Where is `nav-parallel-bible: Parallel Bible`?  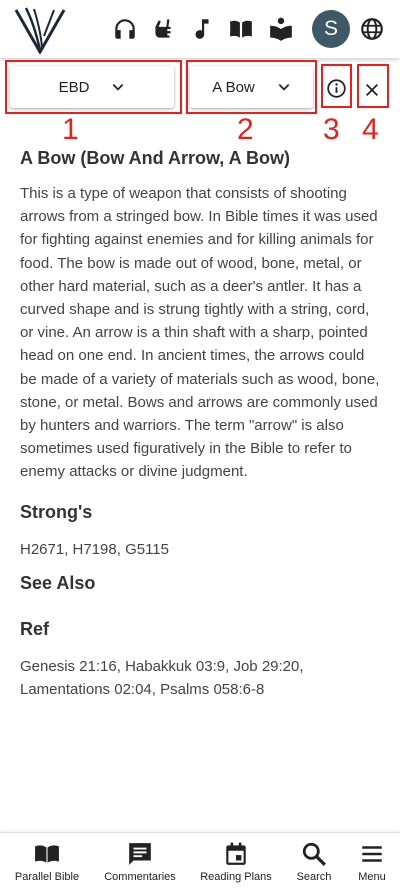
nav-parallel-bible: Parallel Bible is located at coordinates (47, 861).